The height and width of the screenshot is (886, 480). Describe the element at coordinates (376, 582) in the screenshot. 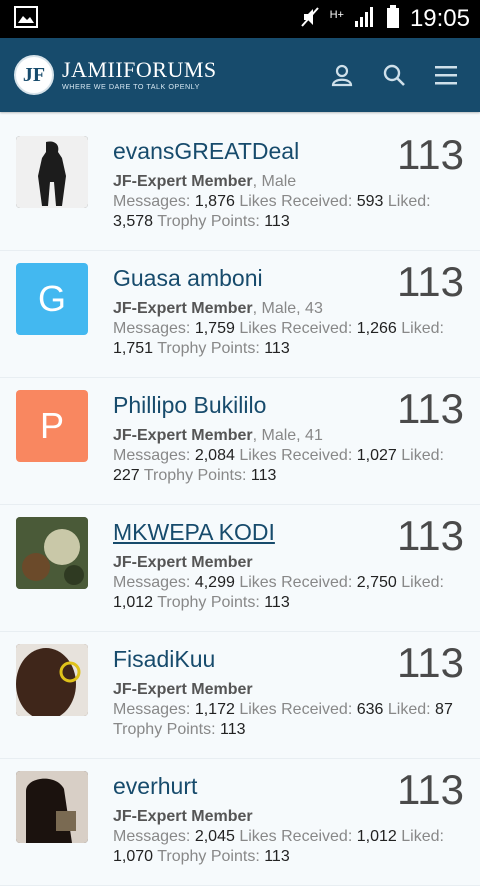

I see `likes-received-value: 2,750` at that location.